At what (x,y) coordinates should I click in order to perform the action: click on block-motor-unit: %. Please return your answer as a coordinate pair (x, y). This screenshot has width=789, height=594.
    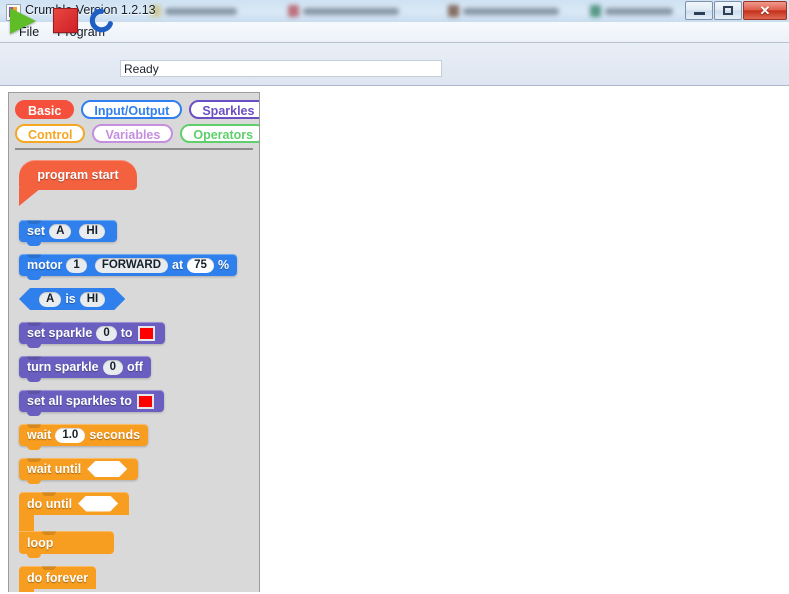
    Looking at the image, I should click on (223, 265).